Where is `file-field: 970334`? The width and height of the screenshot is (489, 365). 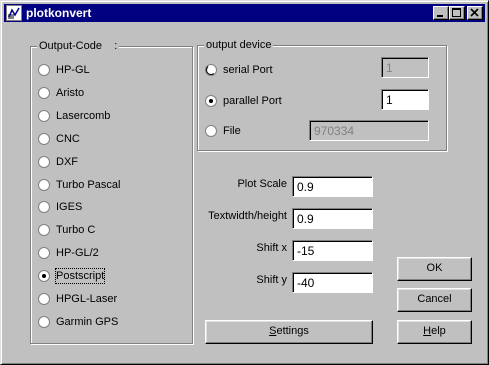
file-field: 970334 is located at coordinates (369, 130).